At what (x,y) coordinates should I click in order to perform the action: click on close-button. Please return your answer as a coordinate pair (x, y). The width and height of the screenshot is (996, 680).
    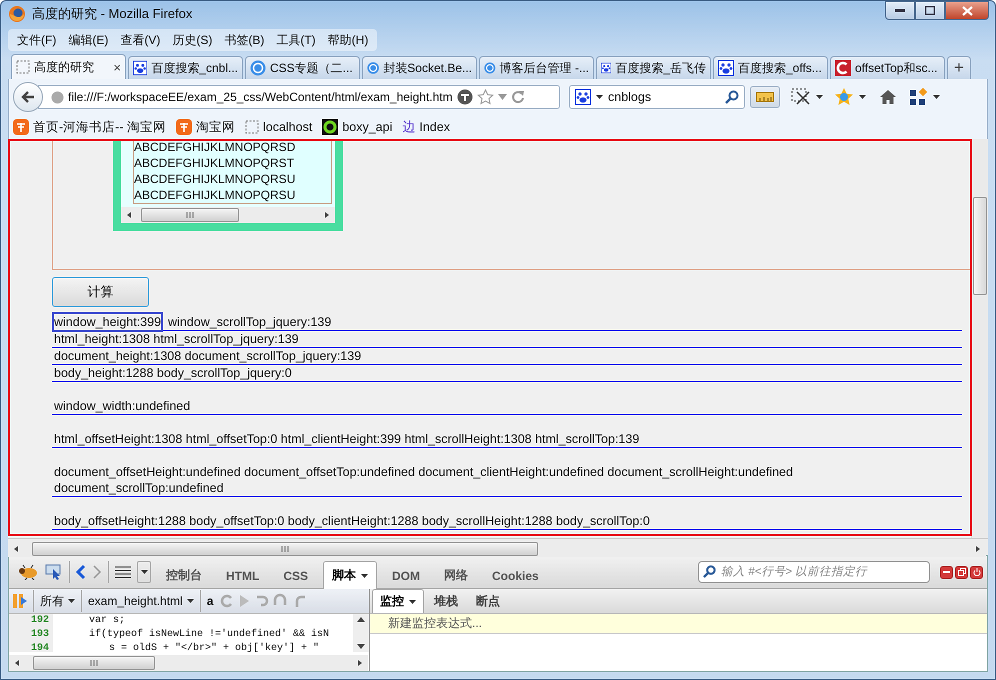
    Looking at the image, I should click on (967, 10).